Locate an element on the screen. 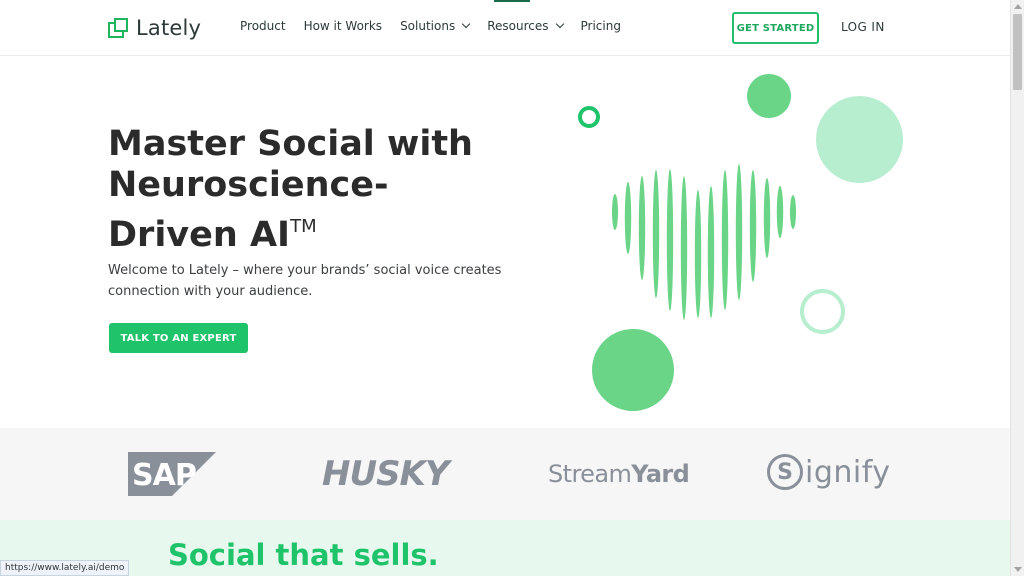 This screenshot has height=576, width=1024. brand-logo: Lately is located at coordinates (154, 28).